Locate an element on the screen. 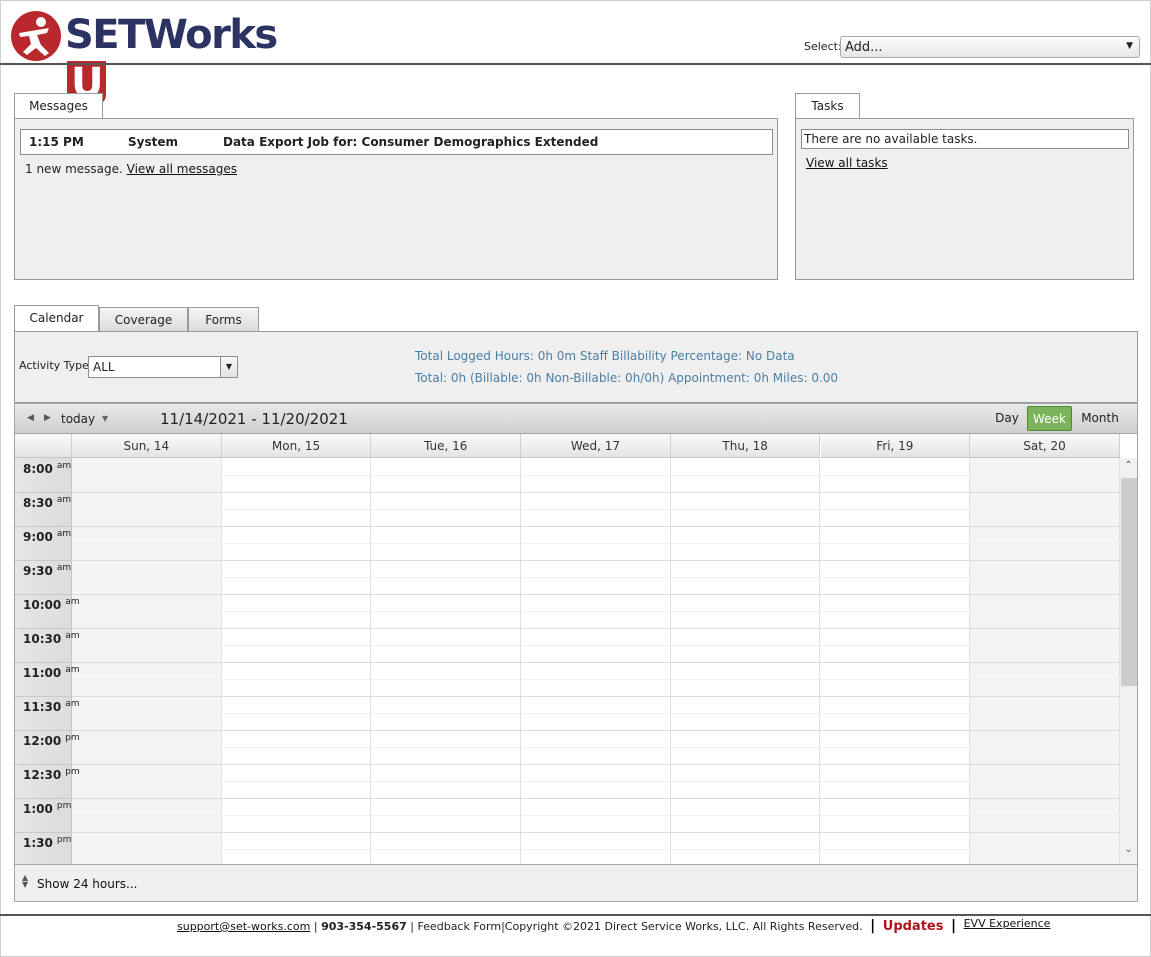 Image resolution: width=1151 pixels, height=957 pixels. view-all-messages-link: View all messages is located at coordinates (182, 169).